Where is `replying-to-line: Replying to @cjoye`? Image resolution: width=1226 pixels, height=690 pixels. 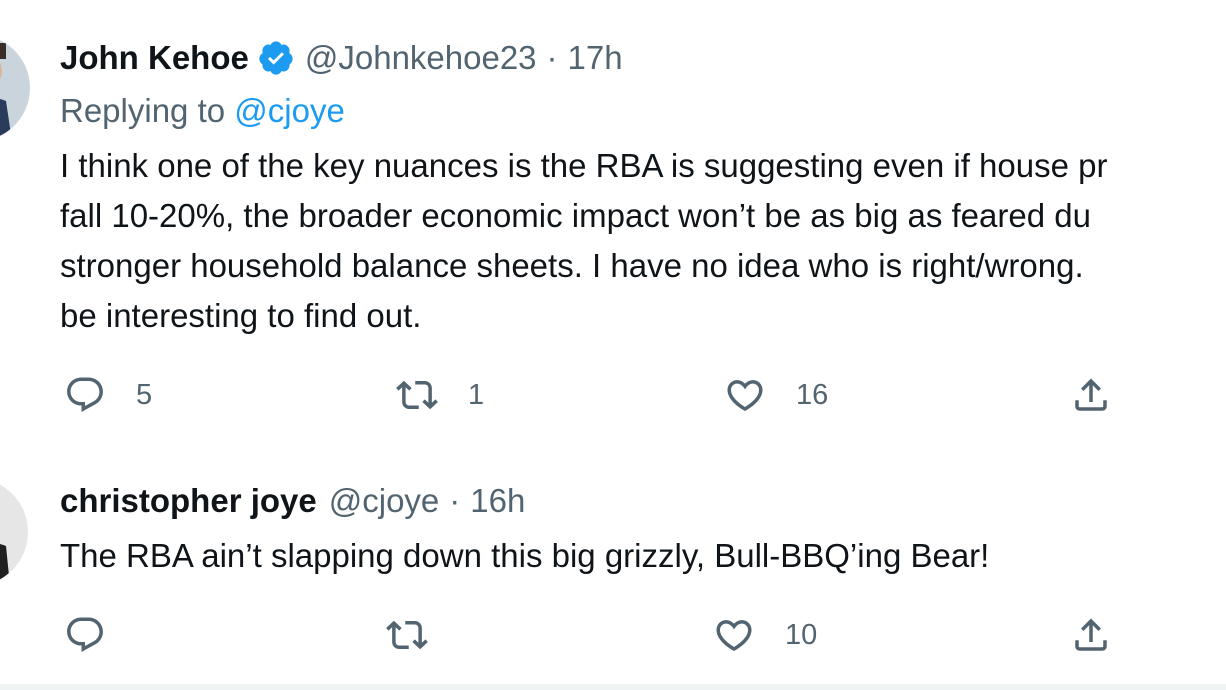 replying-to-line: Replying to @cjoye is located at coordinates (202, 111).